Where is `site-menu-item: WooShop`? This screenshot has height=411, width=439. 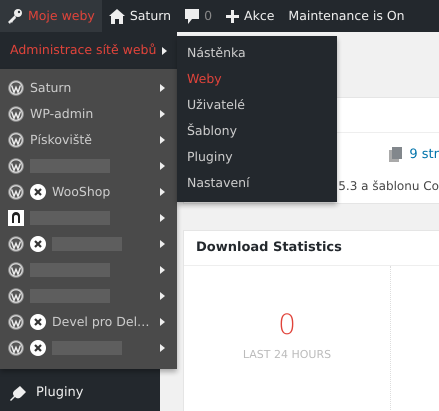
site-menu-item: WooShop is located at coordinates (88, 192).